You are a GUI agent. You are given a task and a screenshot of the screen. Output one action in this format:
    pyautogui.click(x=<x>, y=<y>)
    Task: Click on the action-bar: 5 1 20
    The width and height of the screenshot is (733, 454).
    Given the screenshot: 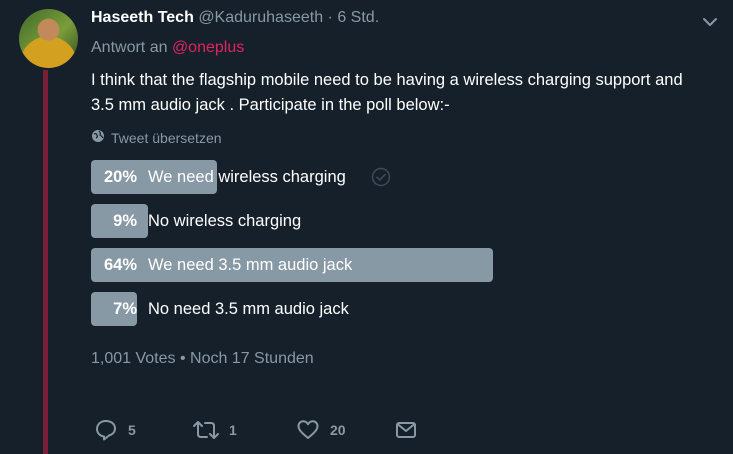 What is the action you would take?
    pyautogui.click(x=366, y=430)
    